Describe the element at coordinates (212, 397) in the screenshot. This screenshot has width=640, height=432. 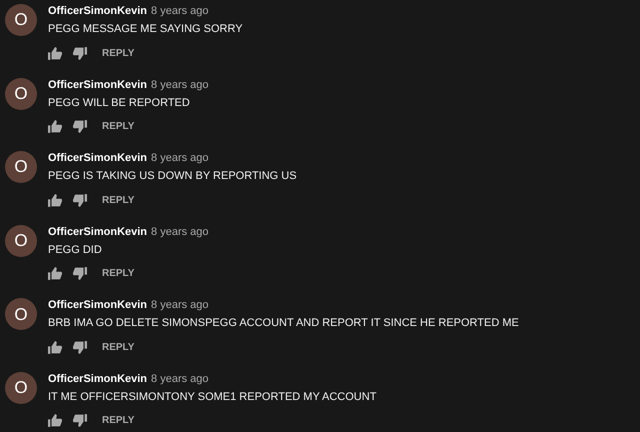
I see `comment-text: IT ME OFFICERSIMONTONY SOME1 REPORTED MY ACCOUNT` at that location.